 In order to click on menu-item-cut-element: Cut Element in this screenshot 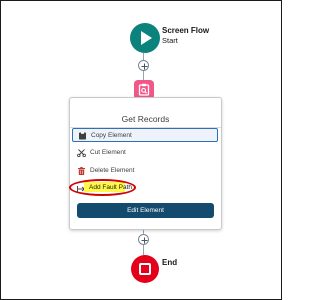, I will do `click(145, 153)`.